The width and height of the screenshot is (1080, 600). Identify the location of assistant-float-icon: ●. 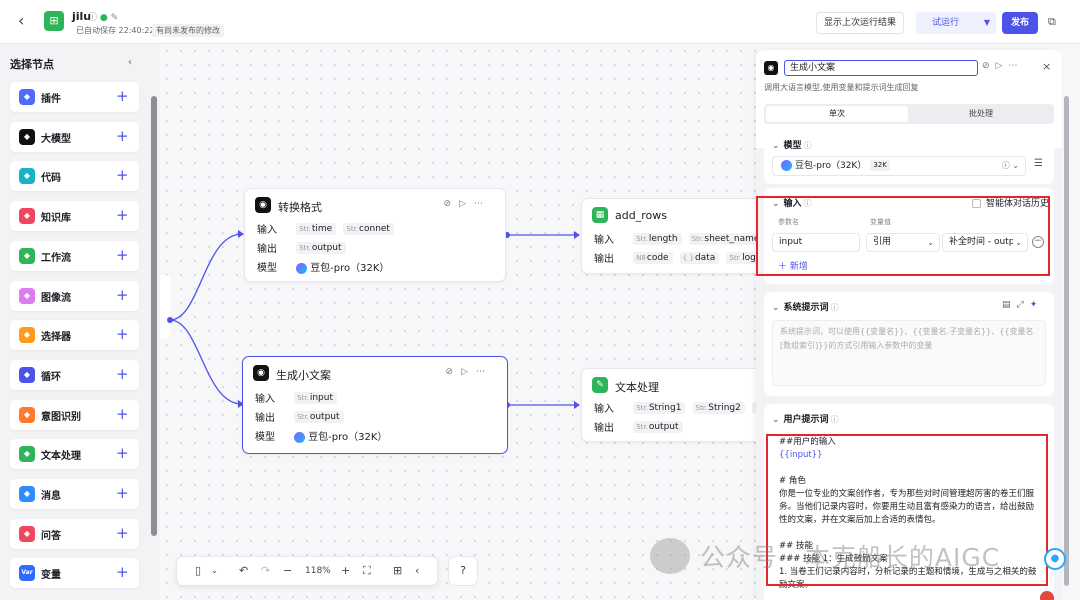
(1055, 559).